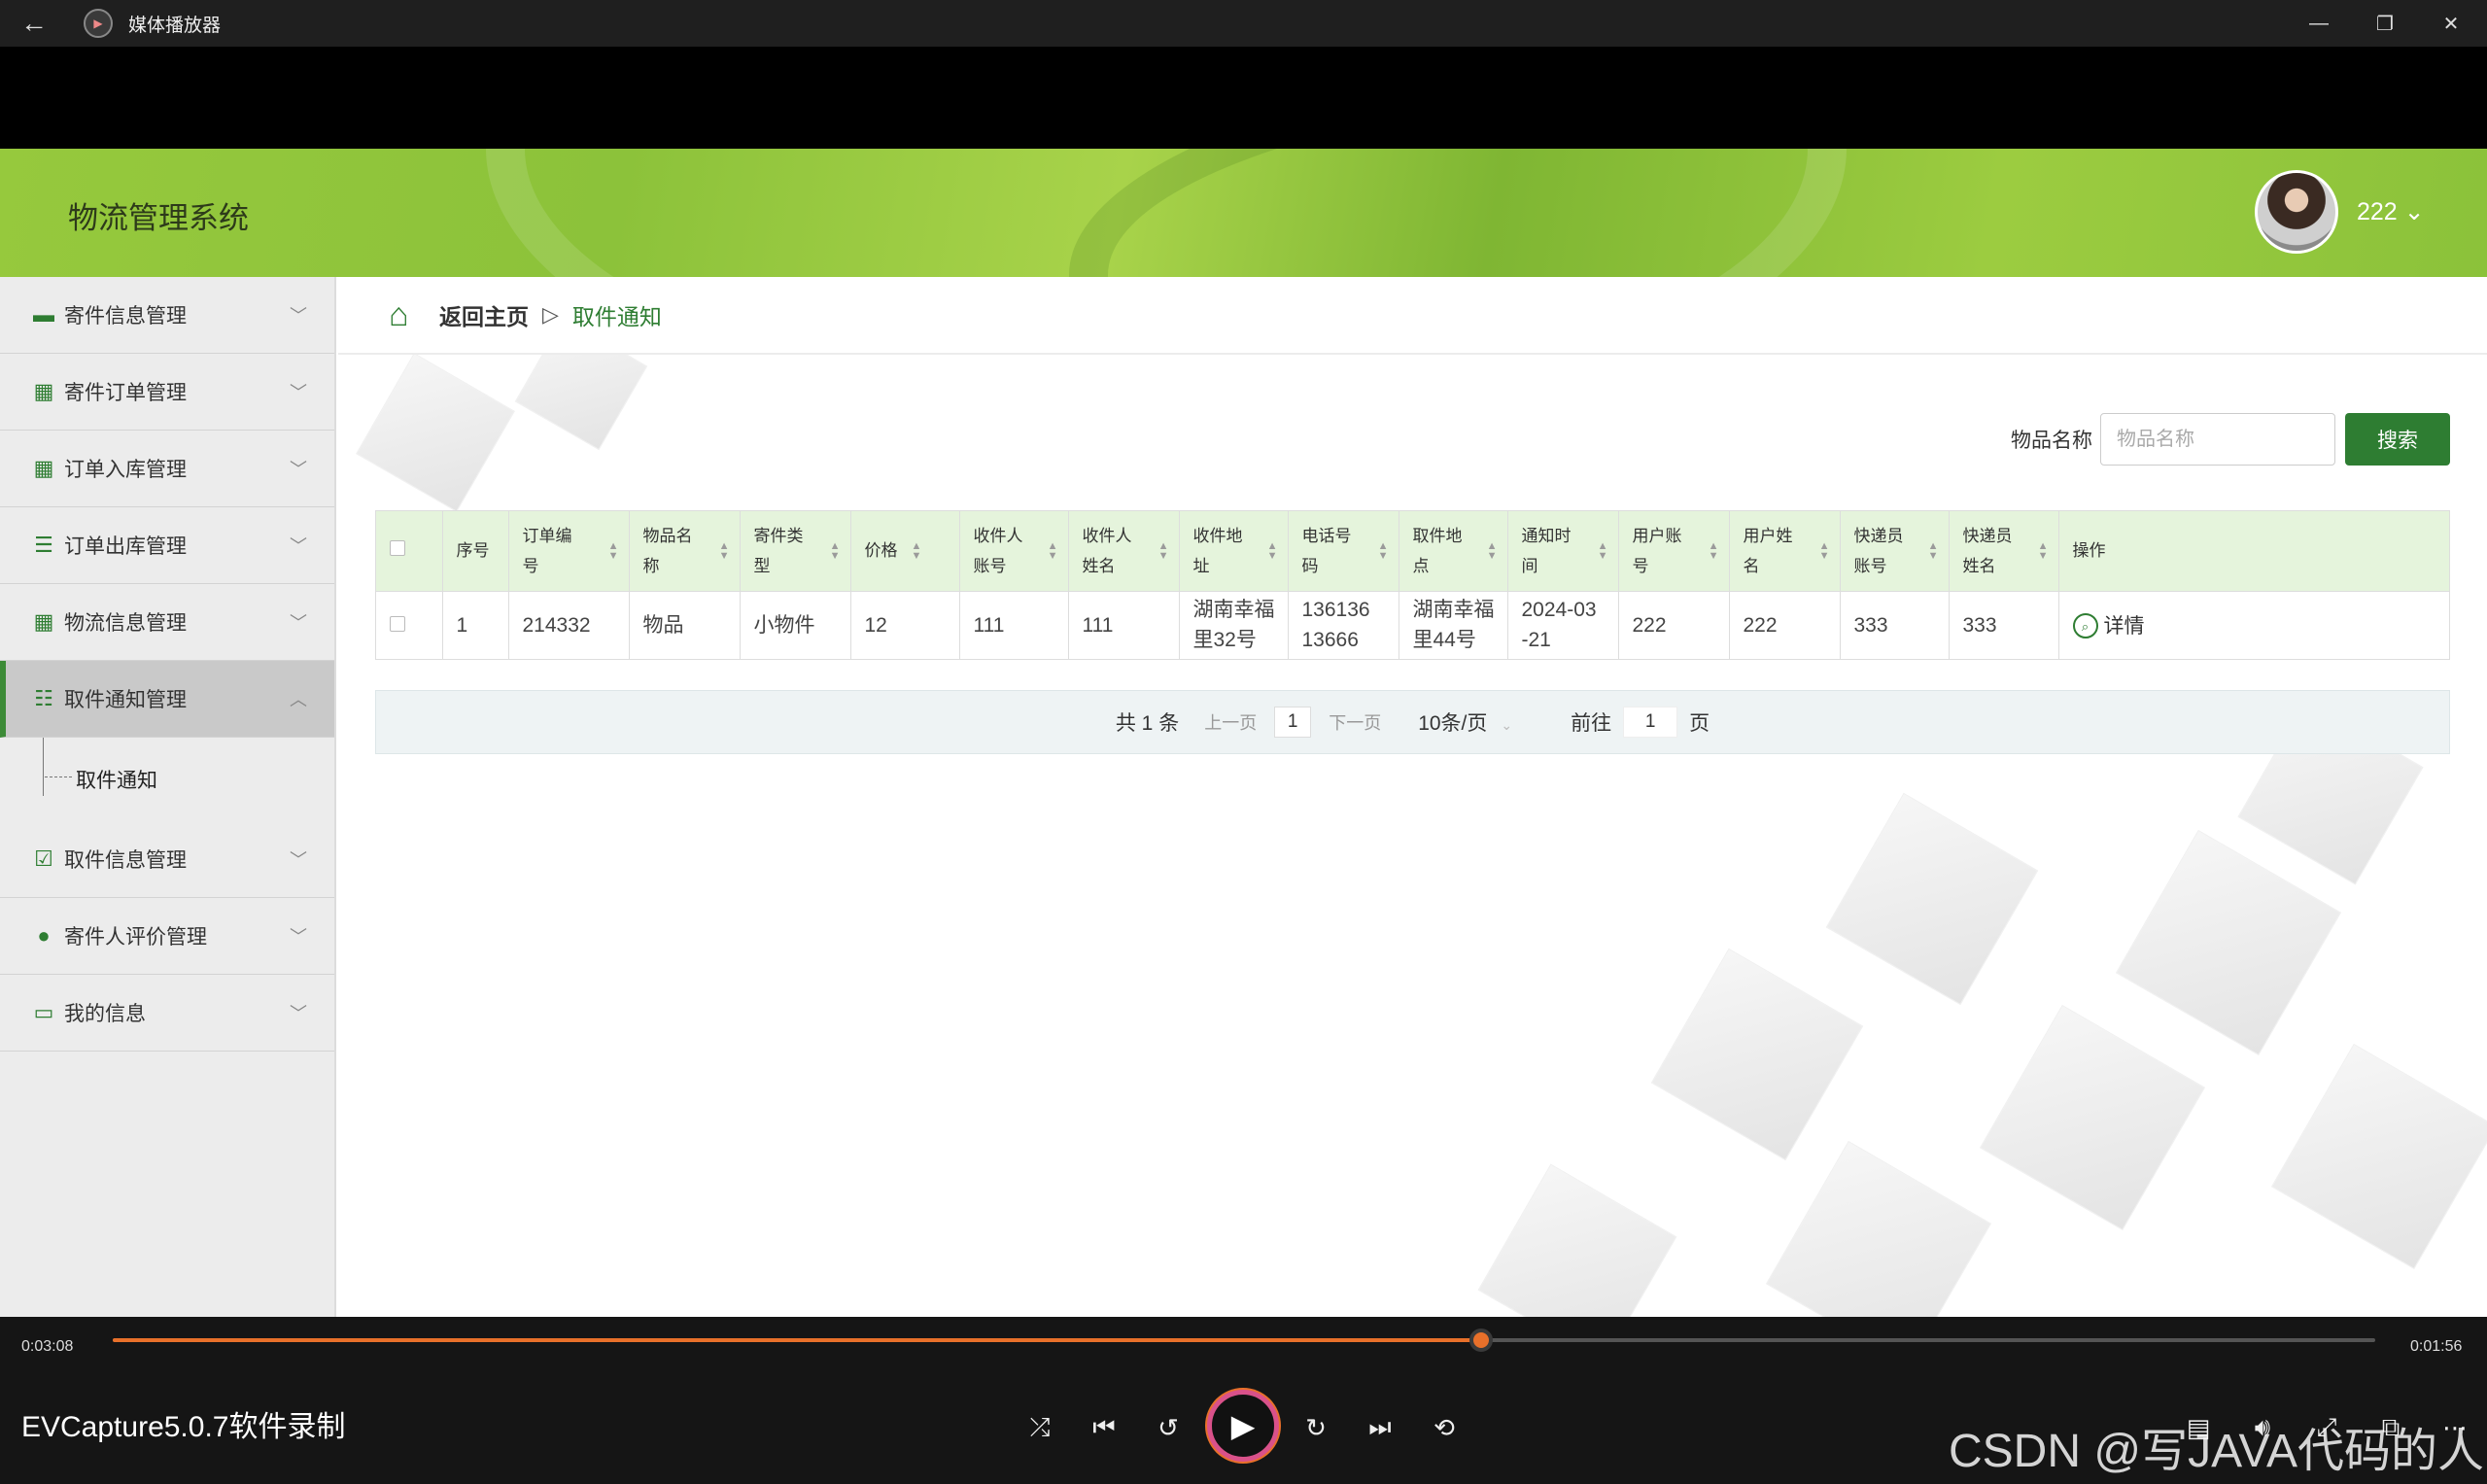 The width and height of the screenshot is (2487, 1484). Describe the element at coordinates (569, 551) in the screenshot. I see `col-header: 订单编号 ▲ ▼` at that location.